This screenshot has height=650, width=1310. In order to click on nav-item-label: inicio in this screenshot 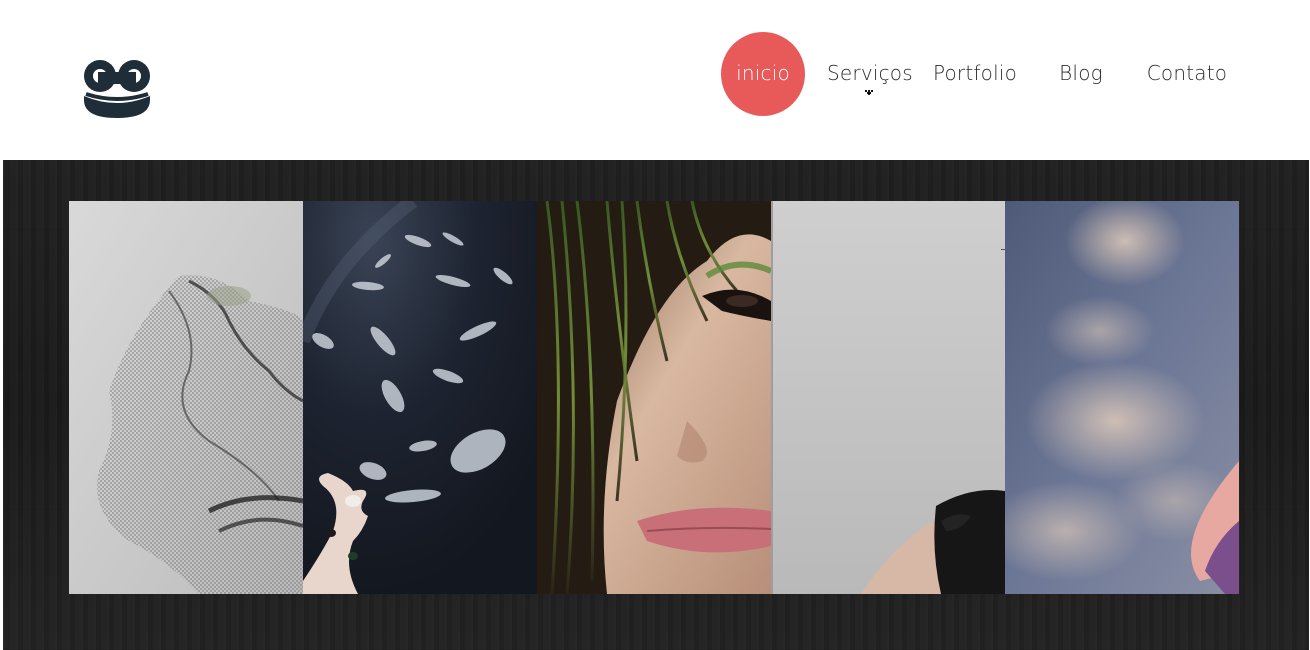, I will do `click(763, 73)`.